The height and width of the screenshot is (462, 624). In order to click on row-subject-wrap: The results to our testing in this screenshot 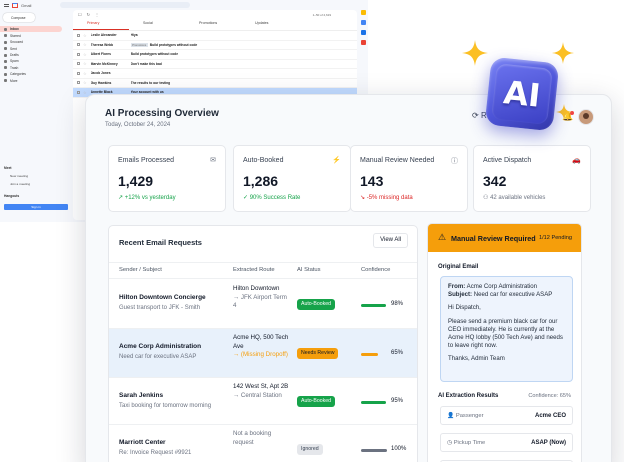, I will do `click(244, 83)`.